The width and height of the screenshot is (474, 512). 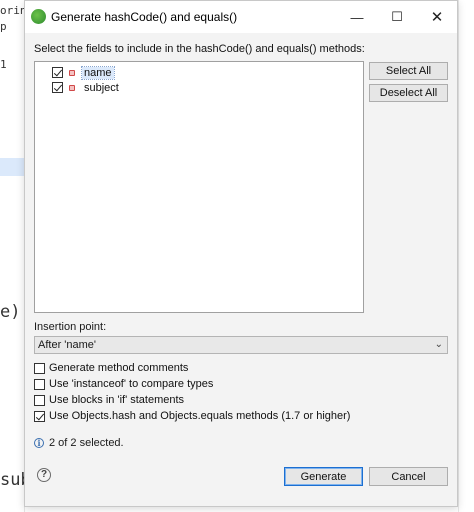 I want to click on selection-status: i 2 of 2 selected., so click(x=79, y=443).